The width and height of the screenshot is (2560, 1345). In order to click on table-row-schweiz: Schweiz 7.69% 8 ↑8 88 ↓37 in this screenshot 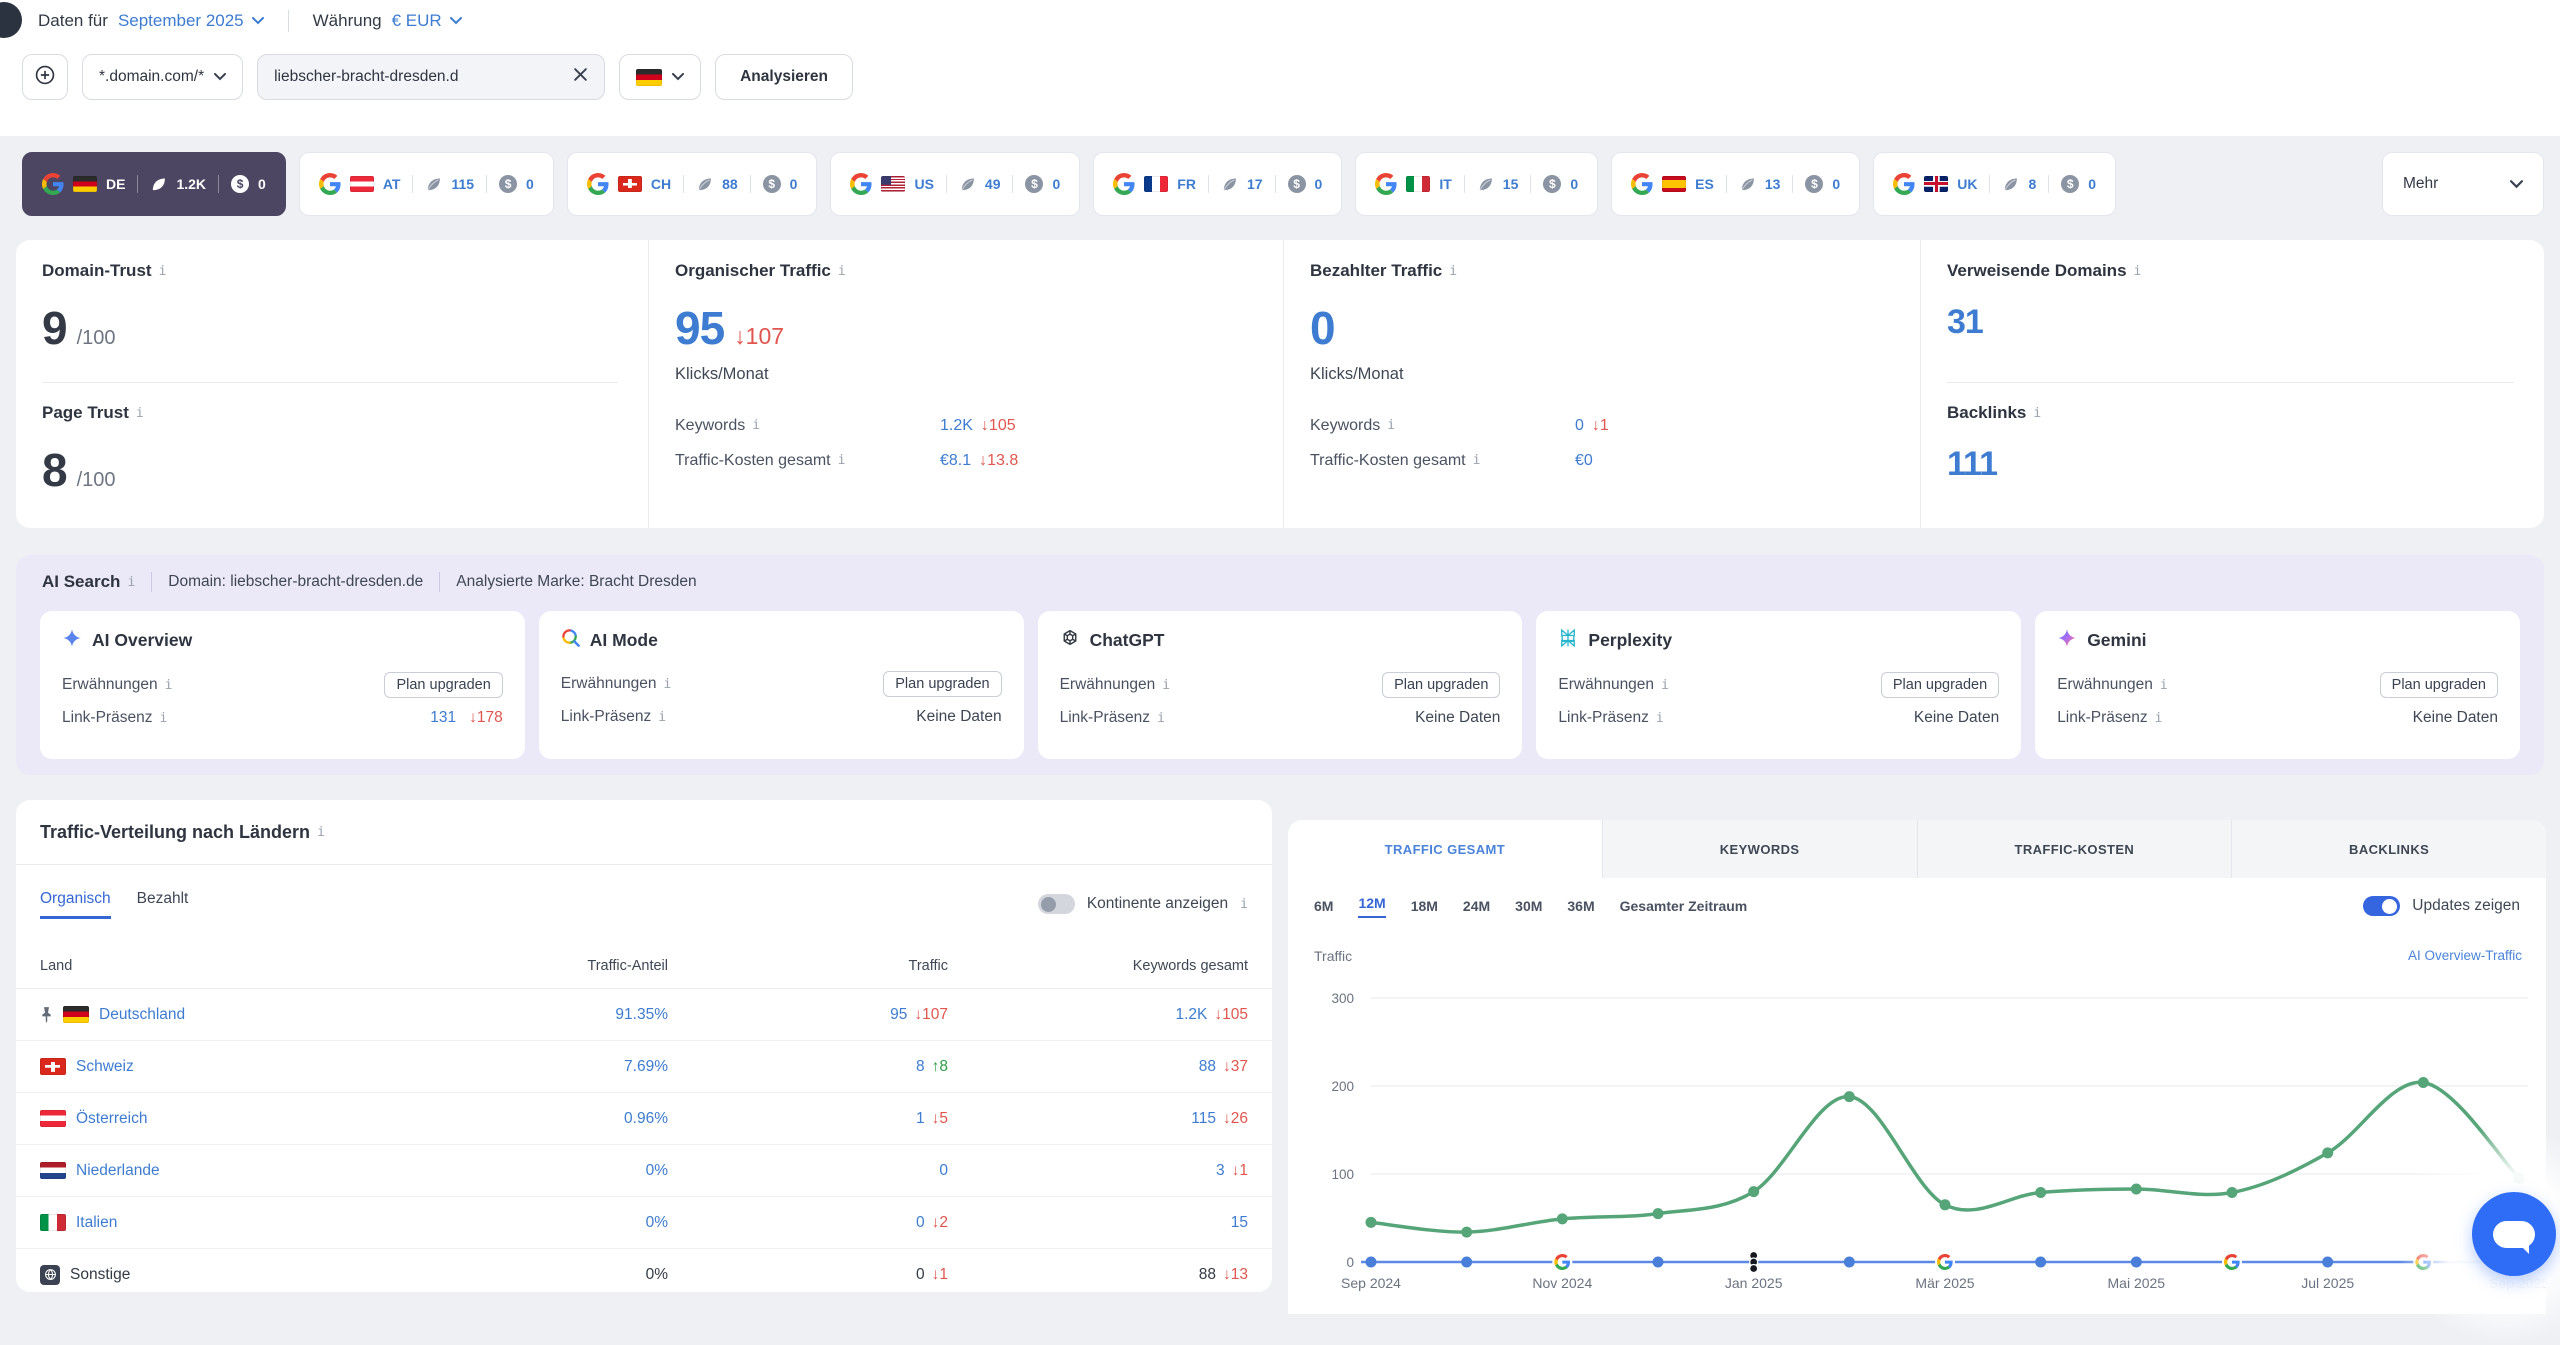, I will do `click(644, 1067)`.